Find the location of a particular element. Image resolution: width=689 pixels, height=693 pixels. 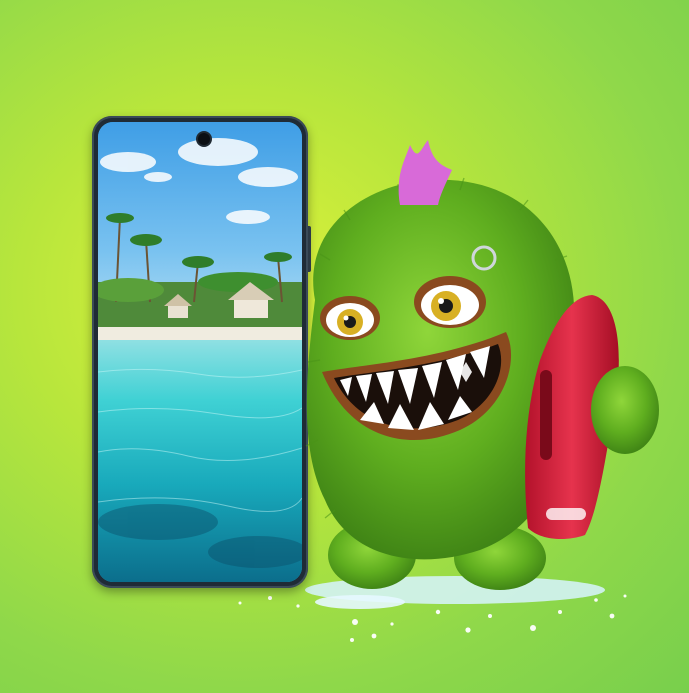

surfboard-handle is located at coordinates (546, 415).